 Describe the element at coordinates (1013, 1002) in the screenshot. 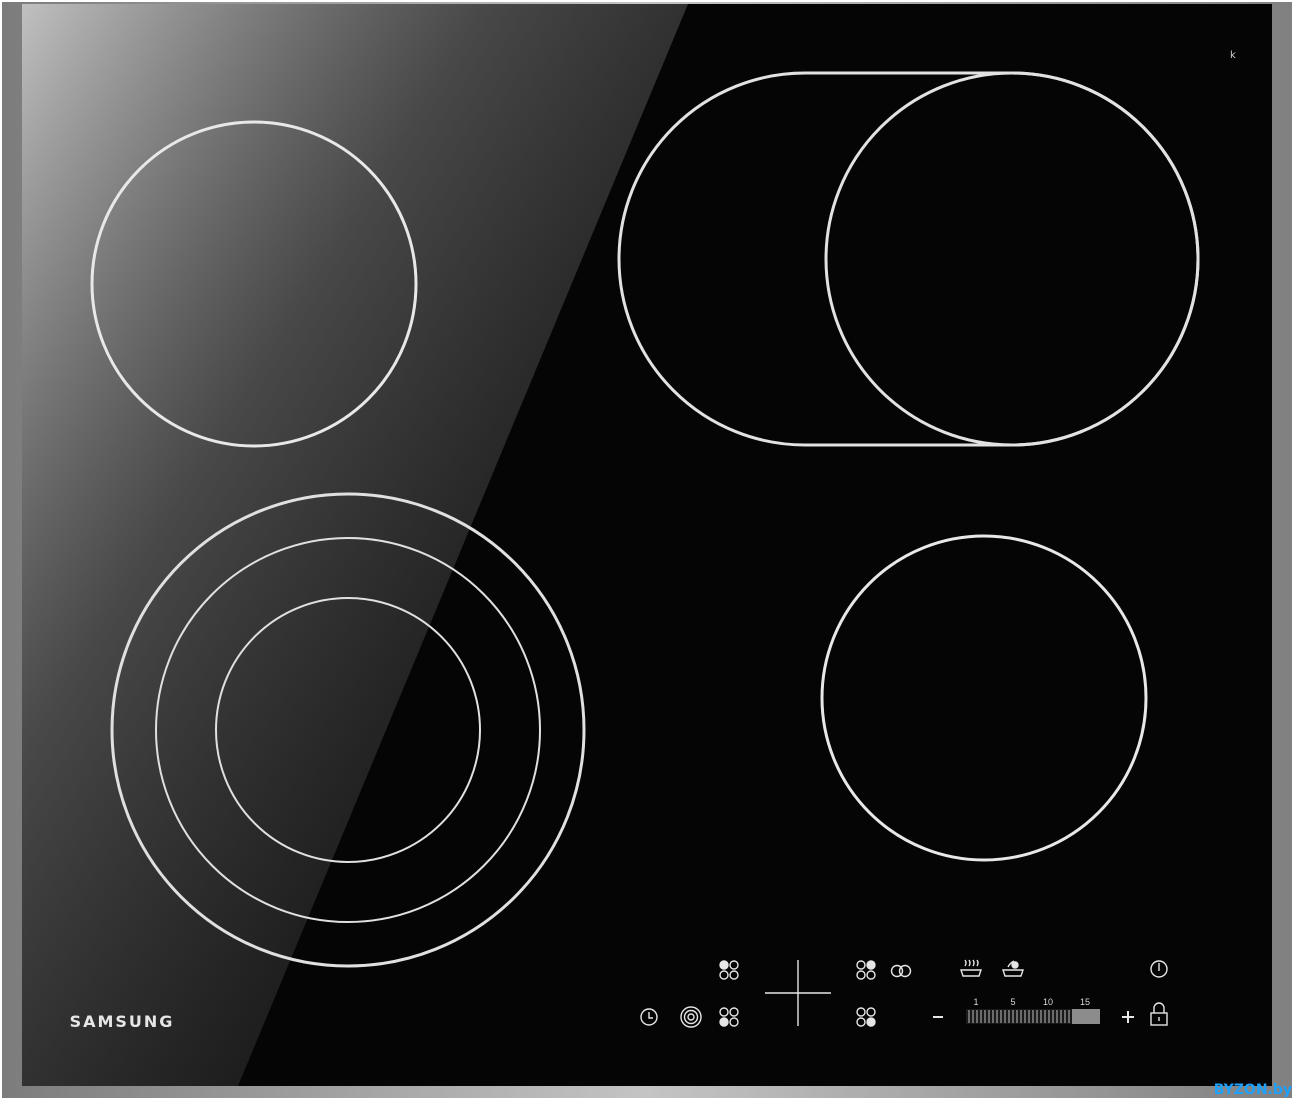

I see `slider-tick-label: 5` at that location.